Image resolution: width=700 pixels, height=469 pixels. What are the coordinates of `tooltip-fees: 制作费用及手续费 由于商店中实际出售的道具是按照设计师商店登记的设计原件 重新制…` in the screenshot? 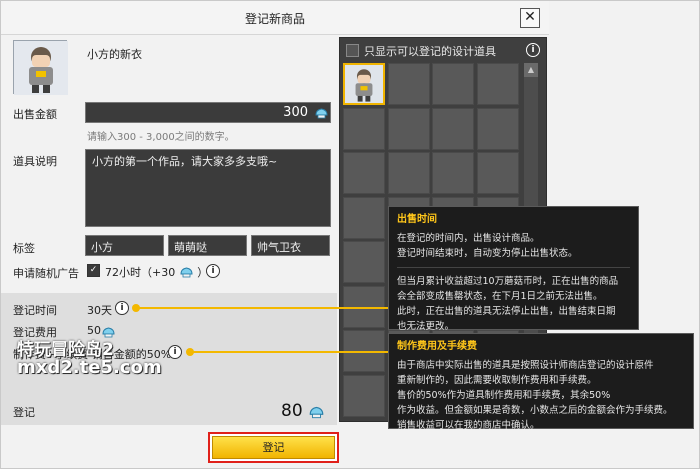 It's located at (541, 382).